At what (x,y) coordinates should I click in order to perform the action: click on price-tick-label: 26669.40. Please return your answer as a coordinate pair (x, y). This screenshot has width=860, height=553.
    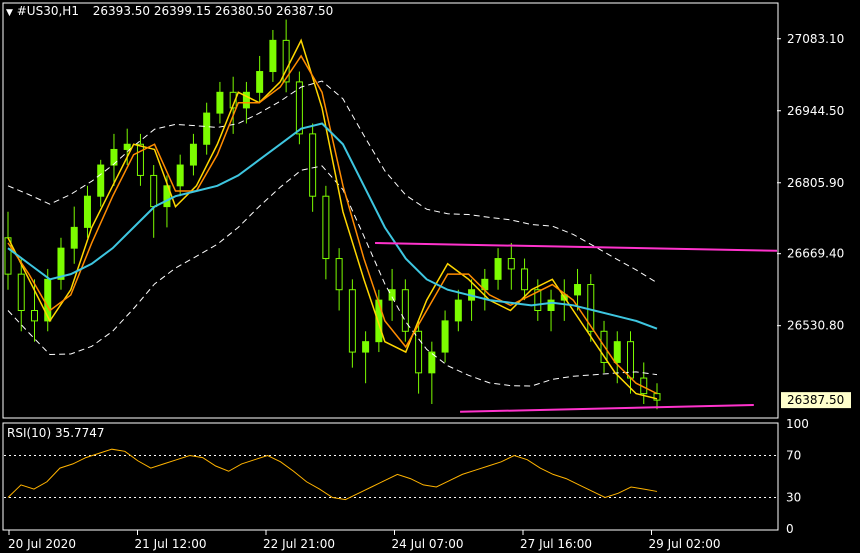
    Looking at the image, I should click on (815, 254).